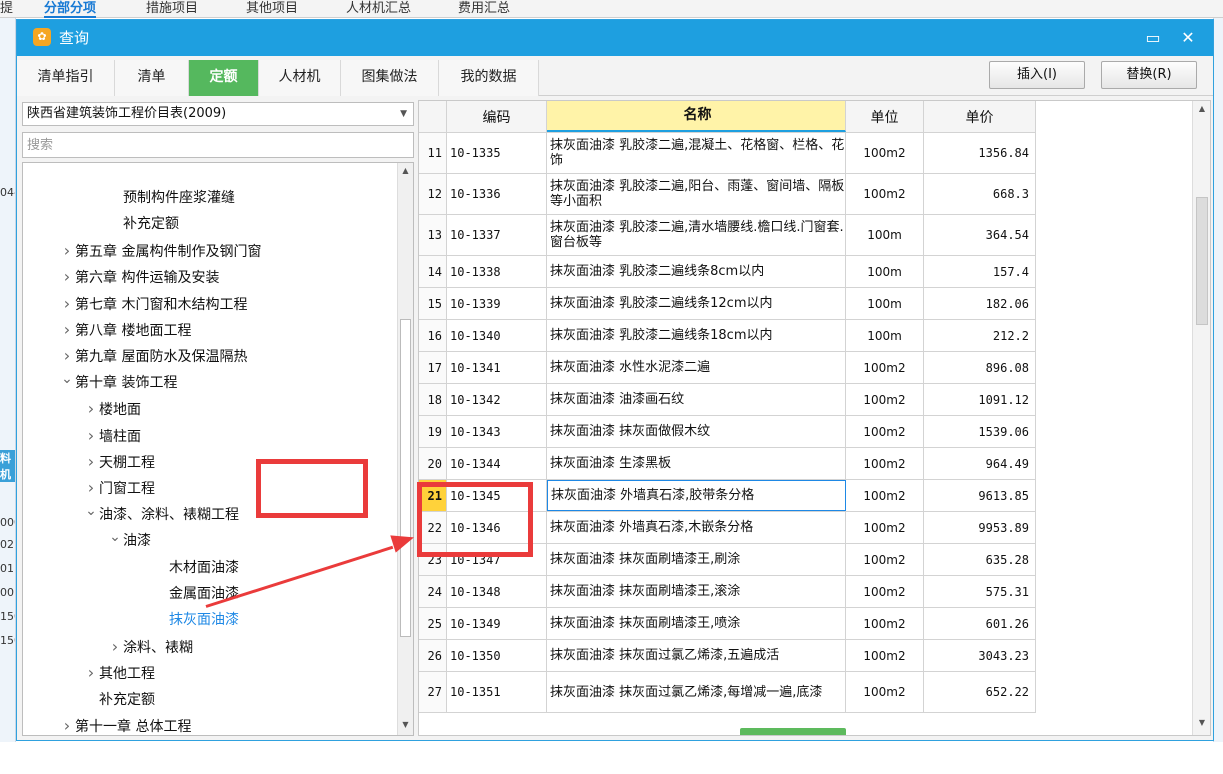  Describe the element at coordinates (433, 235) in the screenshot. I see `row-index-cell: 13` at that location.